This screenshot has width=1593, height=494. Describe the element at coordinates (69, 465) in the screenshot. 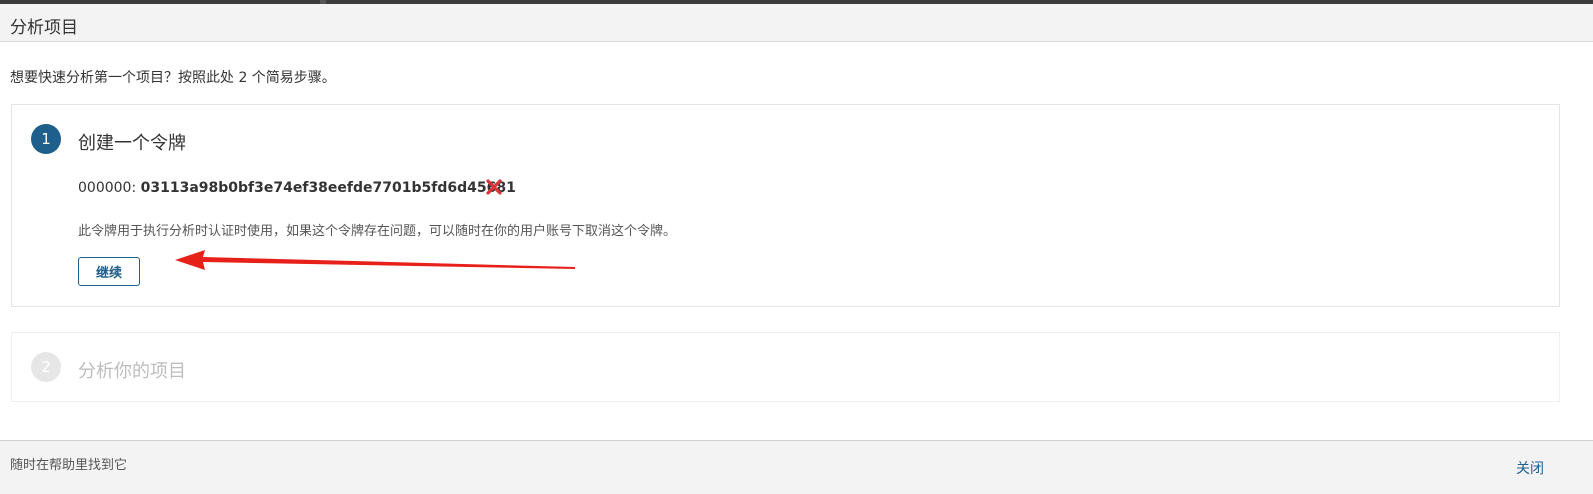

I see `footer-help-text: 随时在帮助里找到它` at that location.